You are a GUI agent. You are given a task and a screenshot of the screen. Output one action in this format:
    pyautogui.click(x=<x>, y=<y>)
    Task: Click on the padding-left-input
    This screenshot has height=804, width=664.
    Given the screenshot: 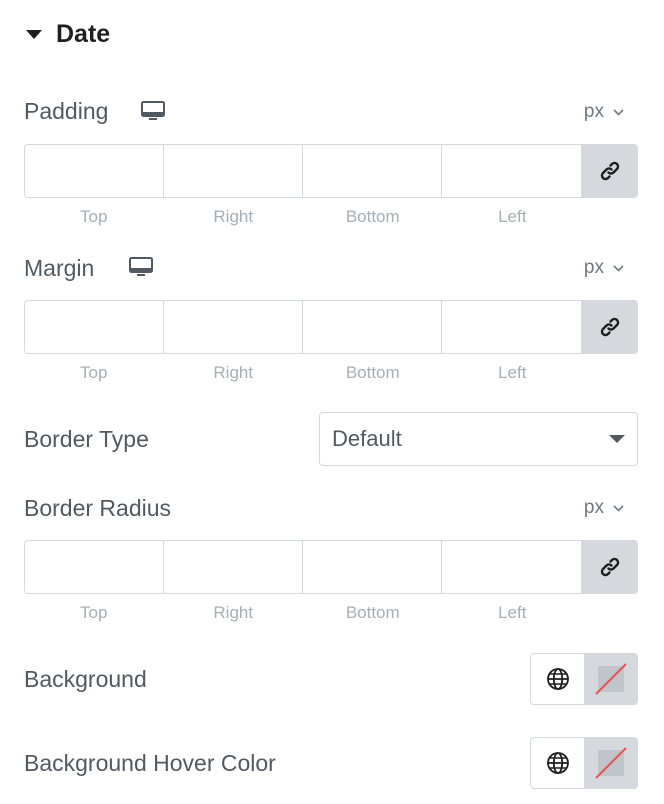 What is the action you would take?
    pyautogui.click(x=512, y=171)
    